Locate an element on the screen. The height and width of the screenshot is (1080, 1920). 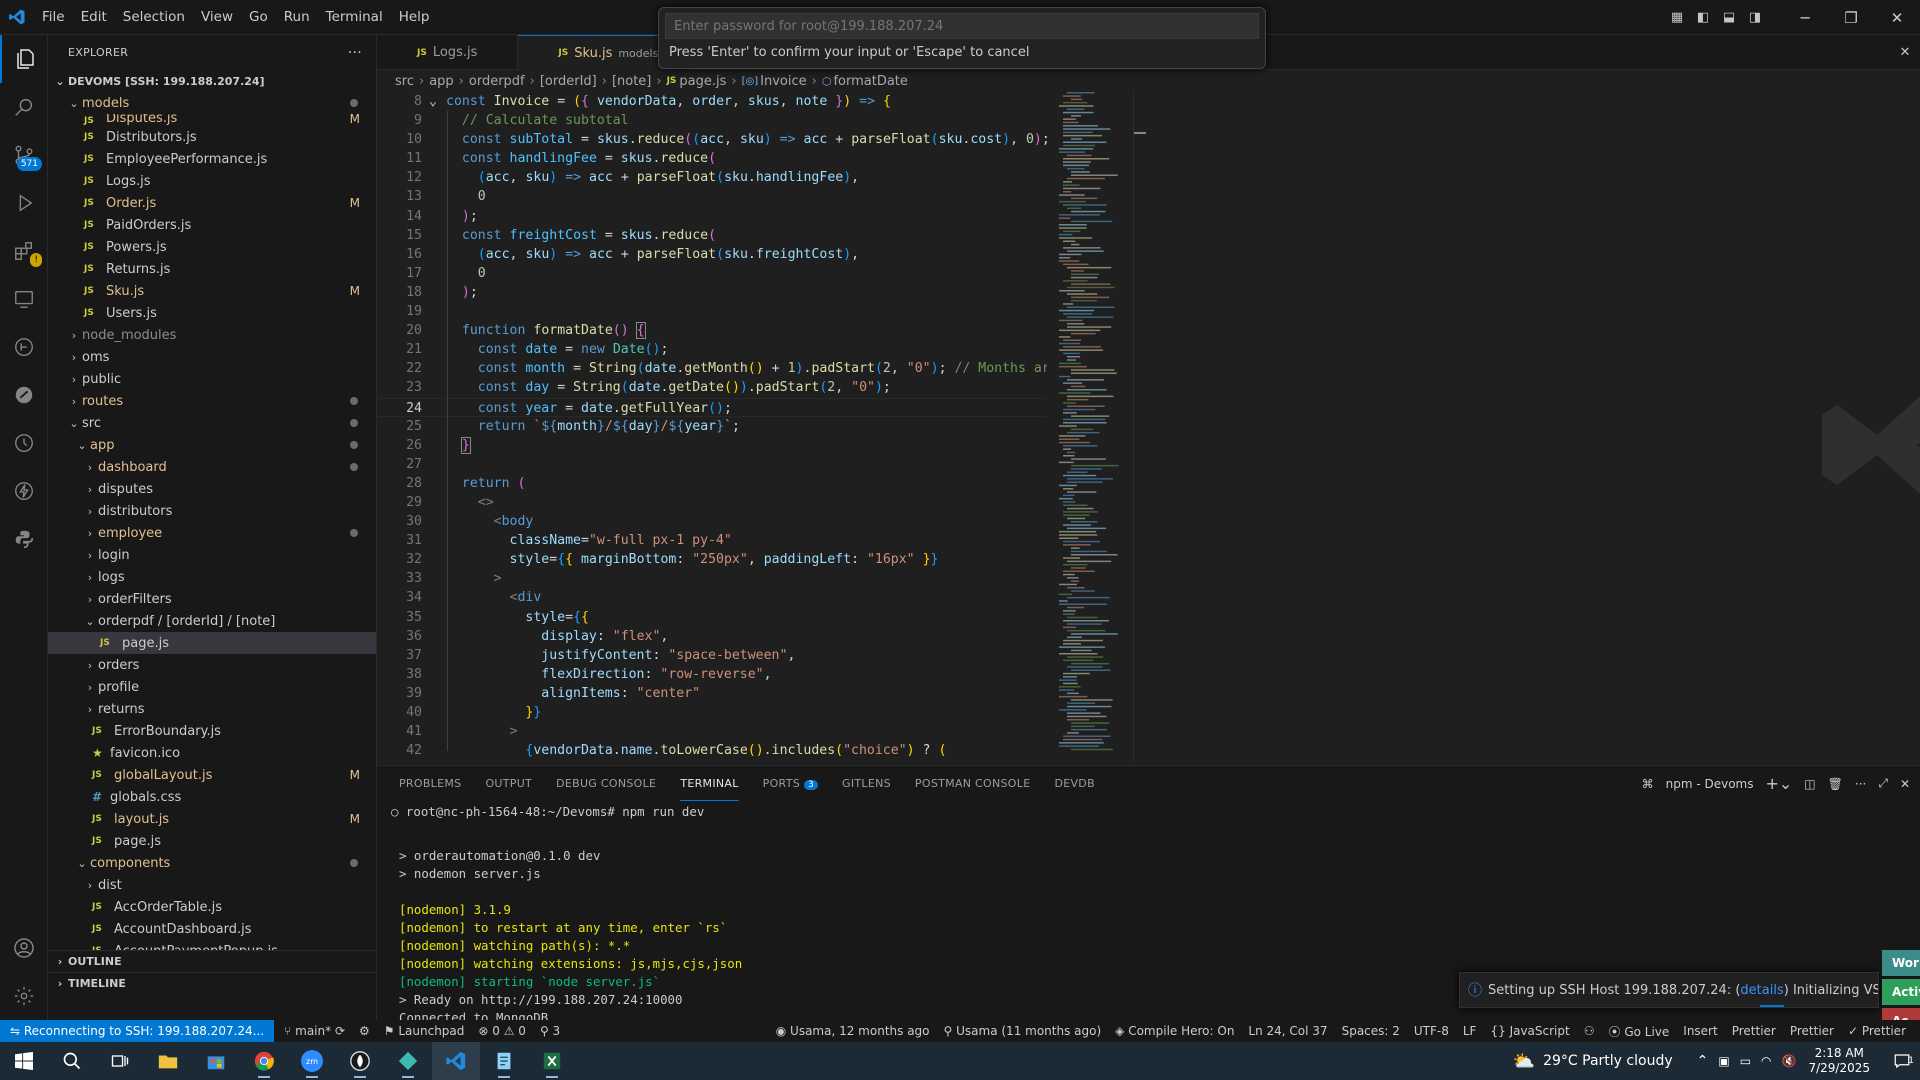
folder-item: ⌄ app is located at coordinates (212, 445).